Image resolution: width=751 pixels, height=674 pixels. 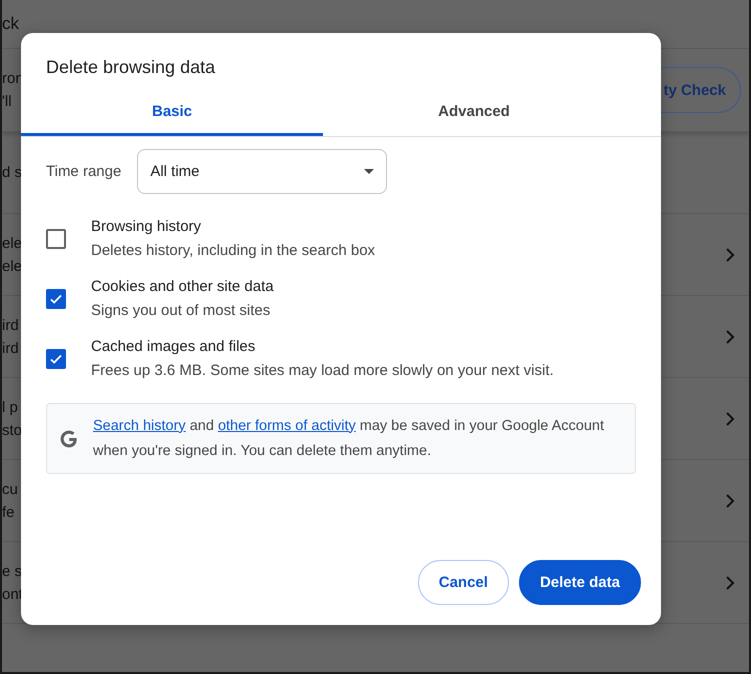 What do you see at coordinates (10, 407) in the screenshot?
I see `row-text: l p` at bounding box center [10, 407].